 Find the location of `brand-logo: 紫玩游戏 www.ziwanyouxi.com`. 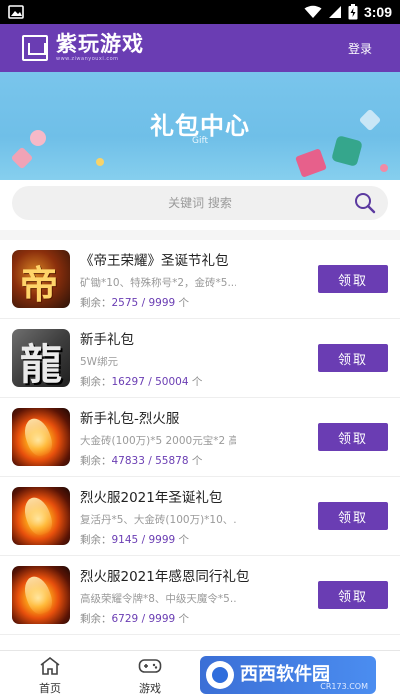

brand-logo: 紫玩游戏 www.ziwanyouxi.com is located at coordinates (83, 48).